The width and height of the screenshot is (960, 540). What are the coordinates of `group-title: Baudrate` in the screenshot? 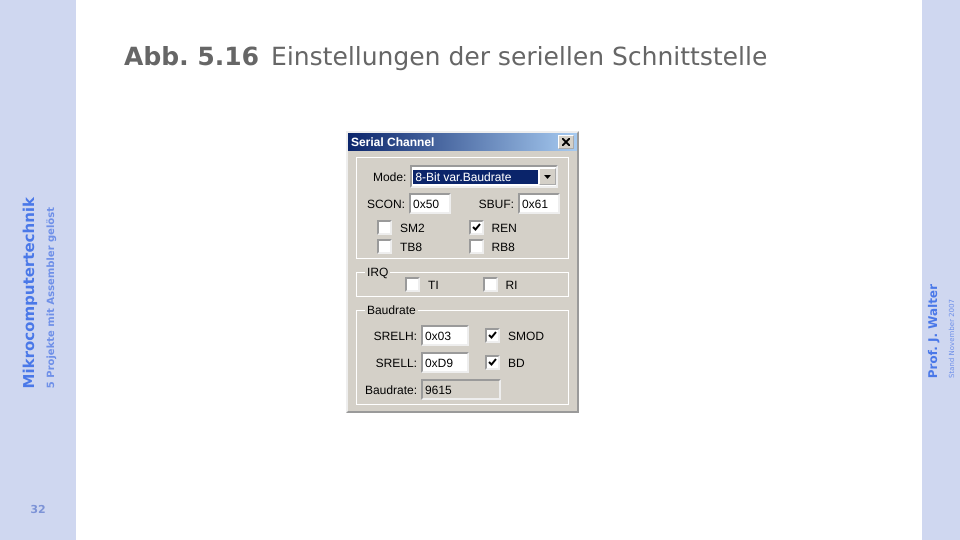 It's located at (391, 310).